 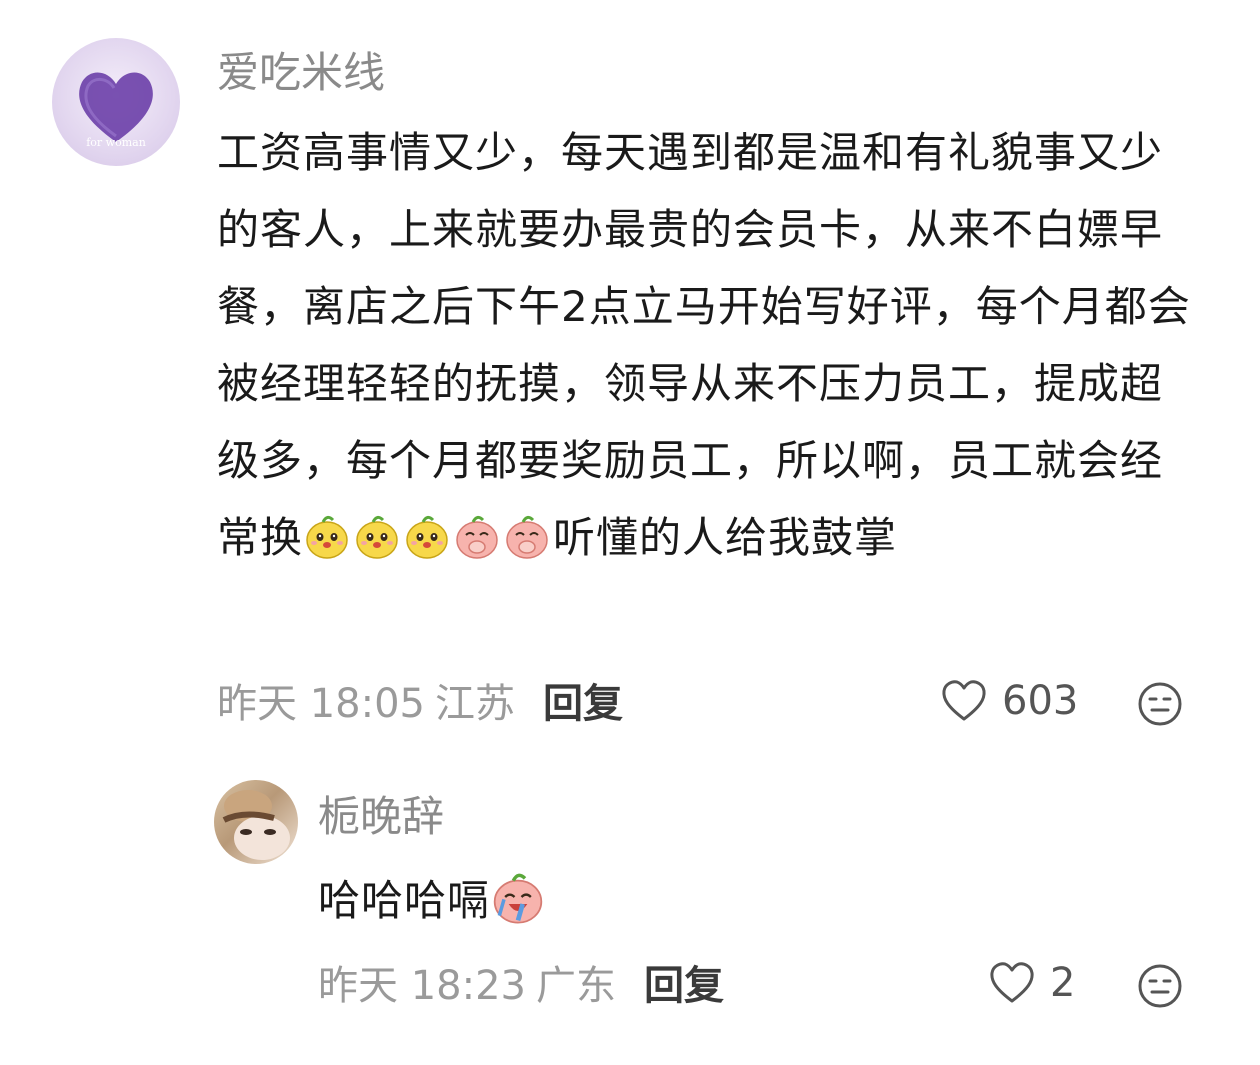 What do you see at coordinates (422, 986) in the screenshot?
I see `timestamp: 昨天 18:23` at bounding box center [422, 986].